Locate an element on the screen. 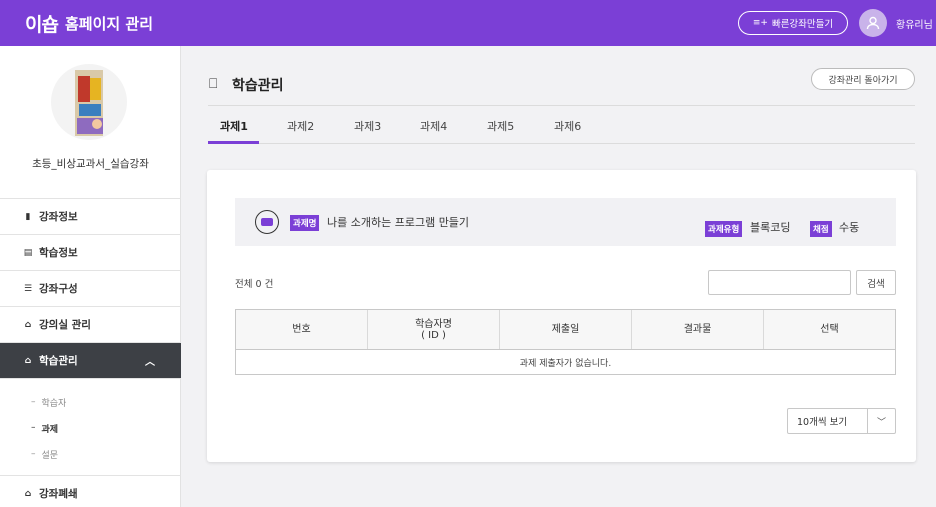 This screenshot has height=507, width=936. column-header-number: 번호 is located at coordinates (302, 329).